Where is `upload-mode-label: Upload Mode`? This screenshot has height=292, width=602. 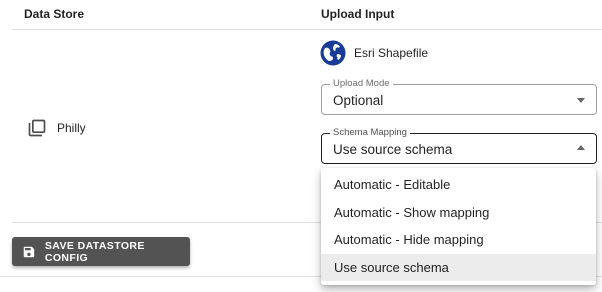
upload-mode-label: Upload Mode is located at coordinates (361, 84).